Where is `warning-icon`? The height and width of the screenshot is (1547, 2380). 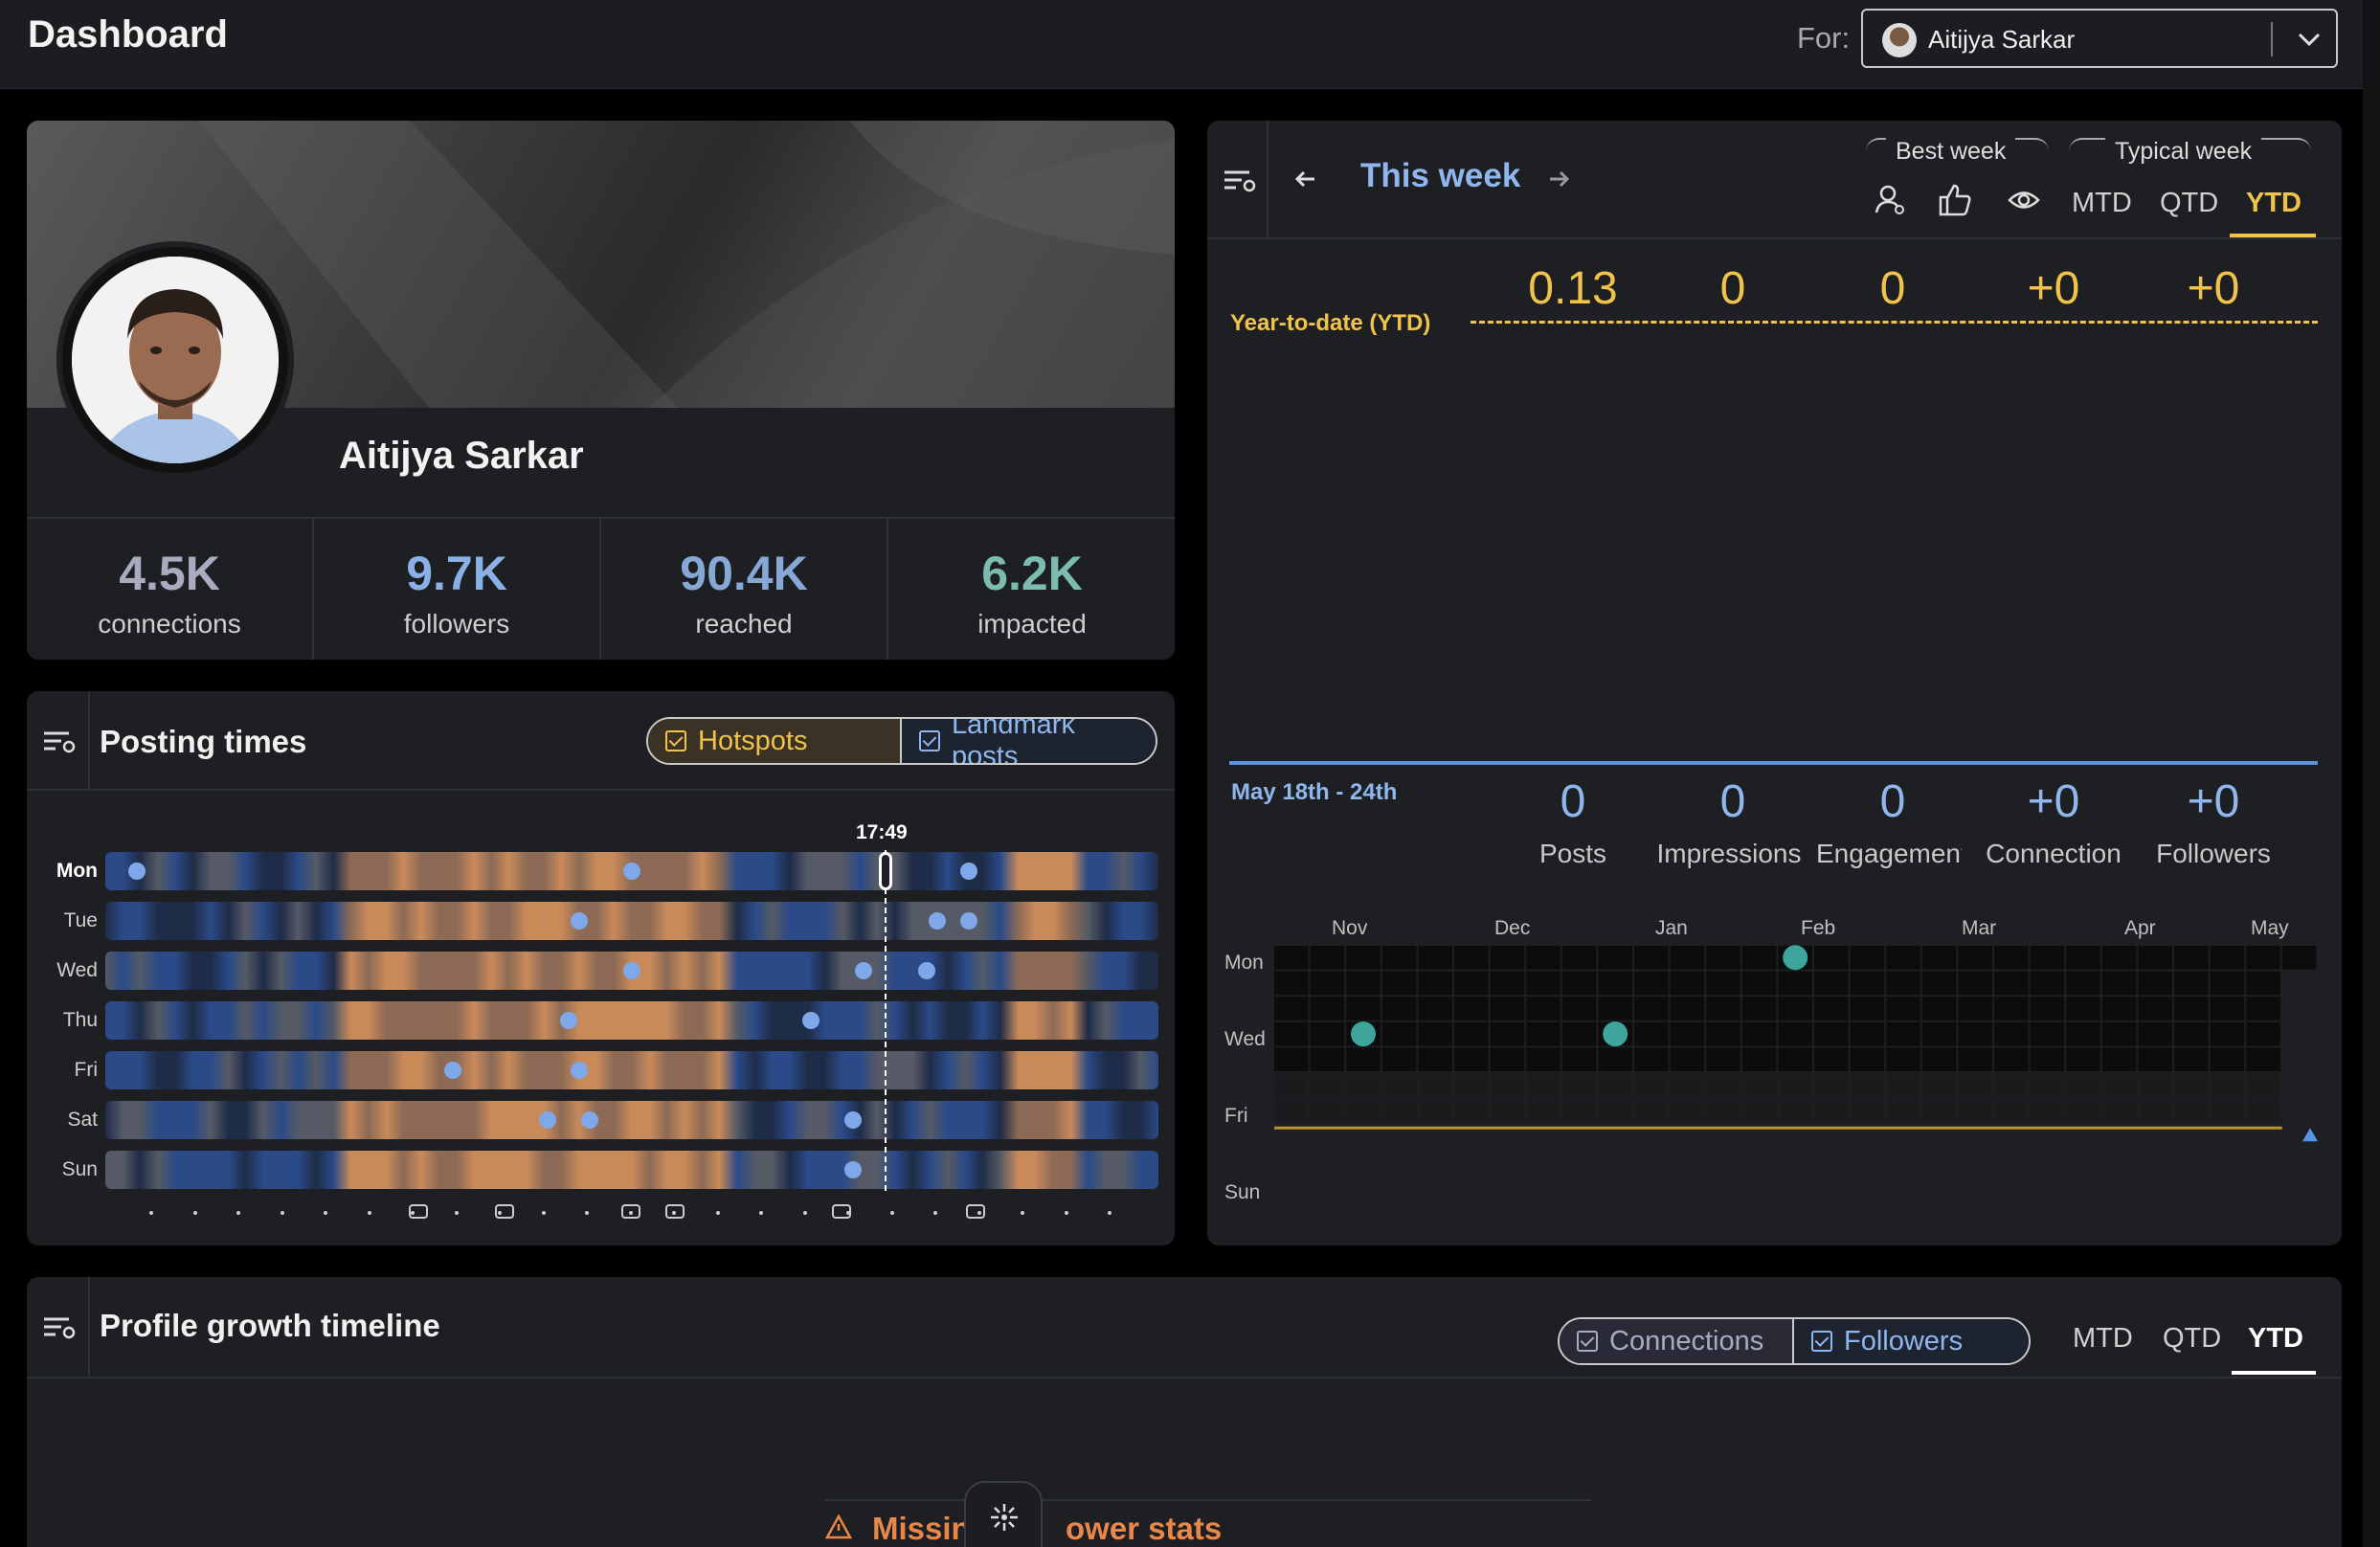 warning-icon is located at coordinates (839, 1527).